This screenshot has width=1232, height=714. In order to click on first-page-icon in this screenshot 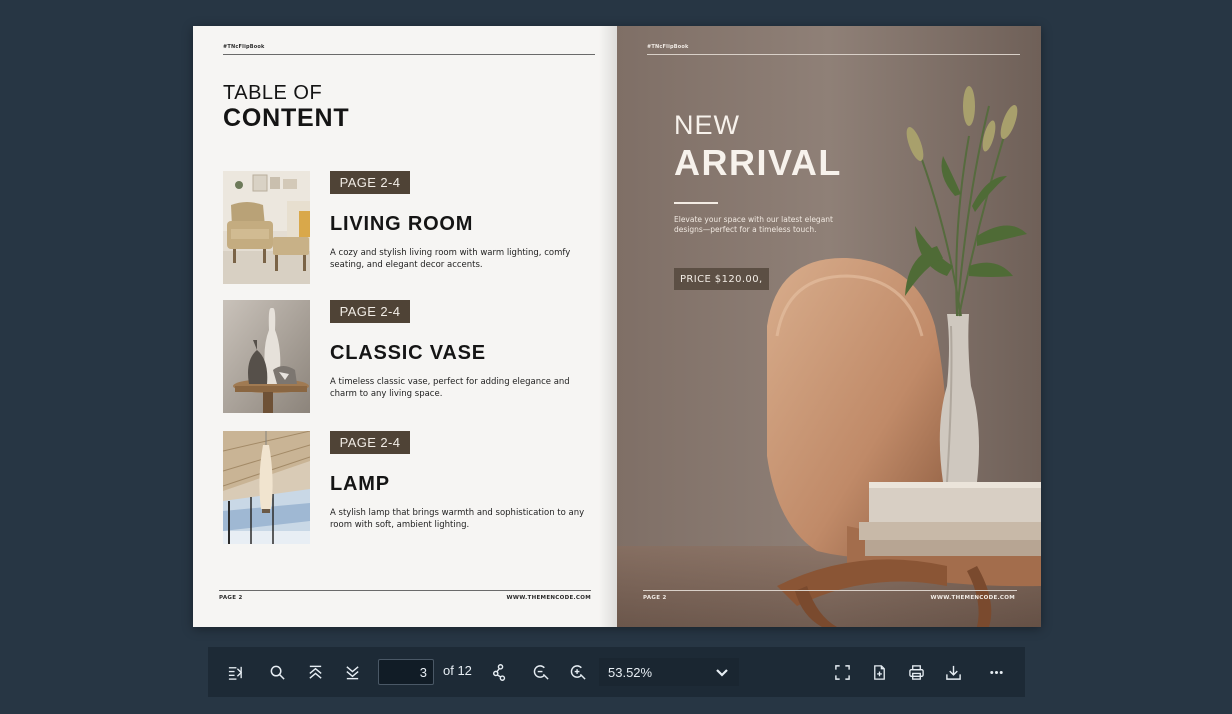, I will do `click(315, 672)`.